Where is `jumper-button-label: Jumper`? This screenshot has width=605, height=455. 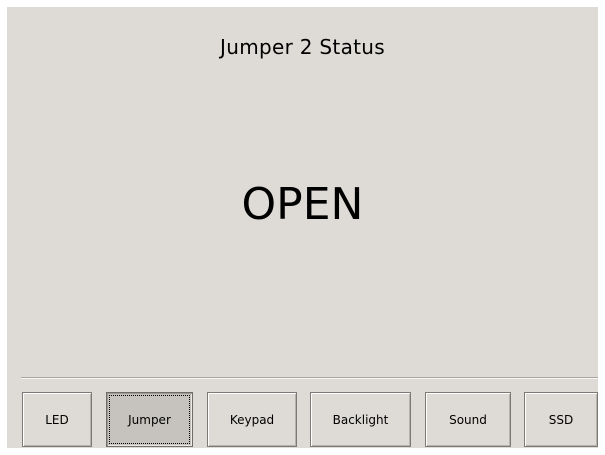
jumper-button-label: Jumper is located at coordinates (149, 419).